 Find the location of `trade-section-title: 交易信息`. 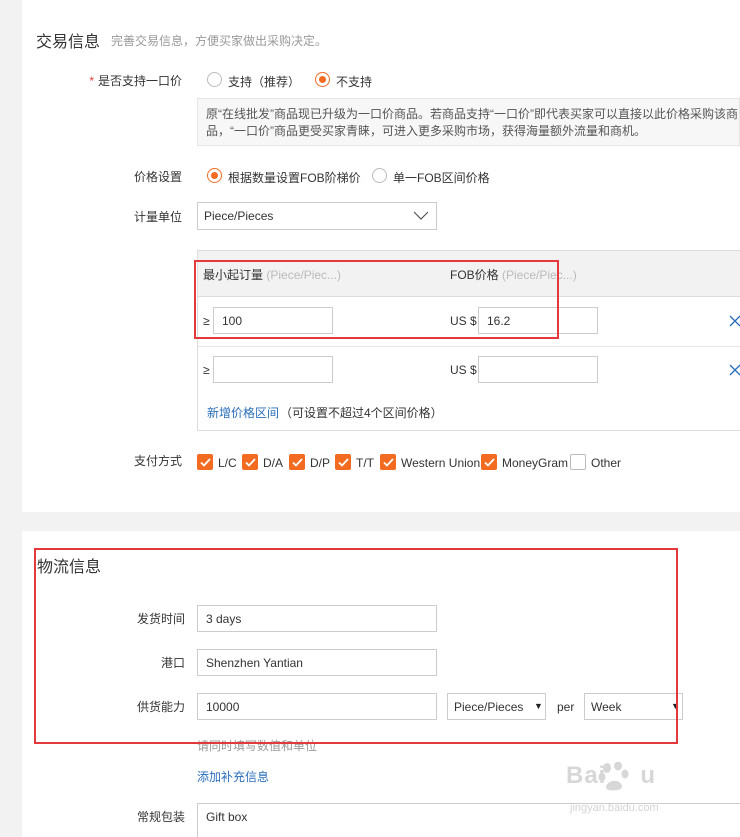

trade-section-title: 交易信息 is located at coordinates (68, 42).